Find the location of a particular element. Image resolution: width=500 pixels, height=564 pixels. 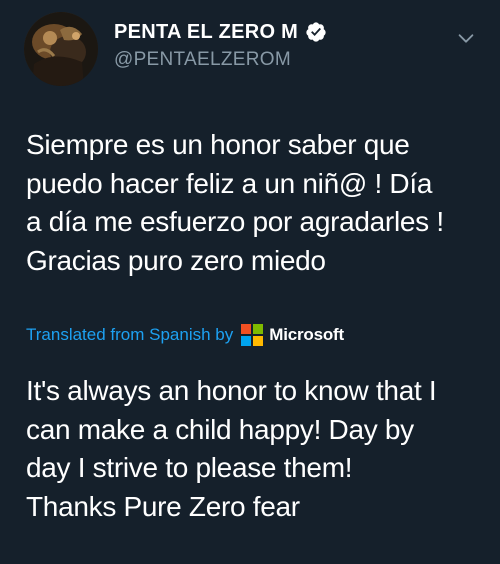

author-name-row: PENTA EL ZERO M is located at coordinates (220, 32).